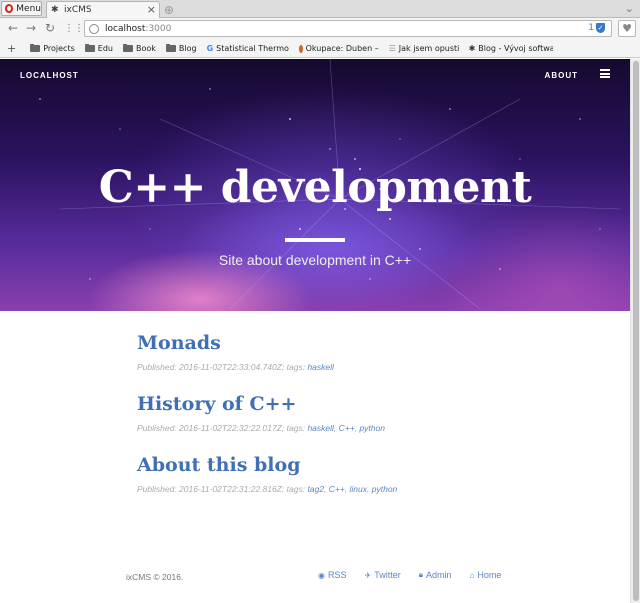  I want to click on bookmark-label: Blog, so click(187, 48).